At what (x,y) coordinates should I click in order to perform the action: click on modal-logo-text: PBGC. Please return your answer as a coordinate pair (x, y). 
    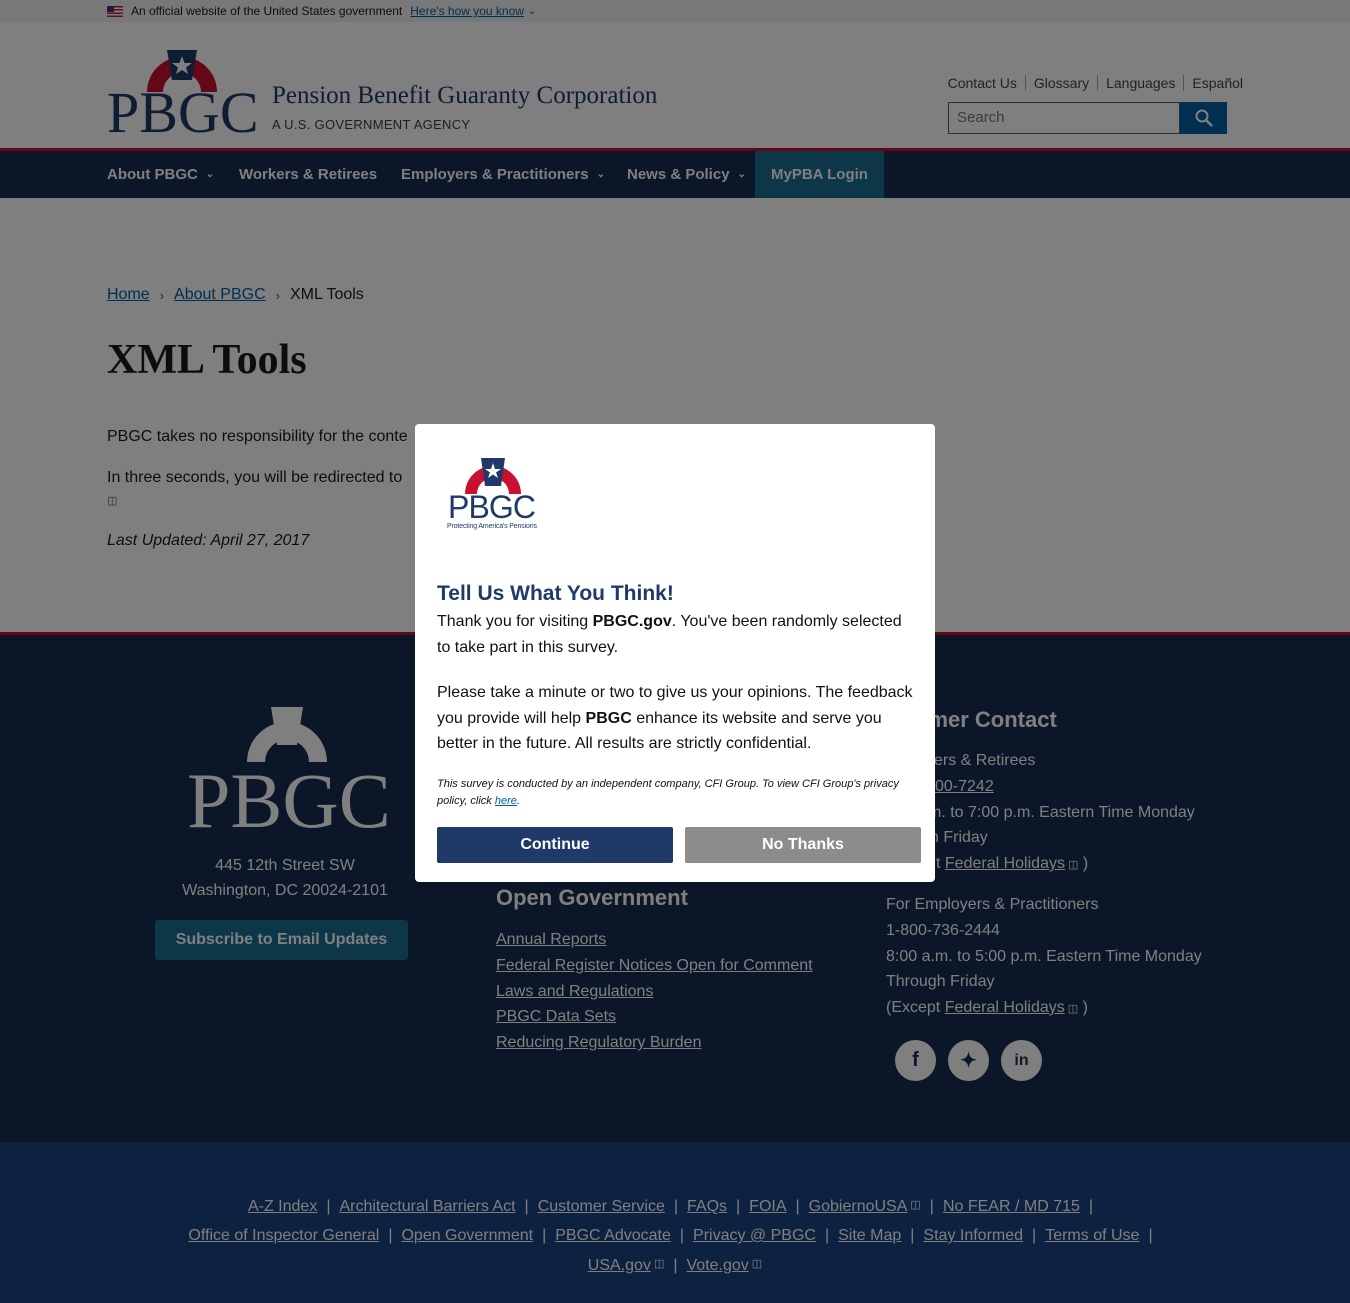
    Looking at the image, I should click on (492, 507).